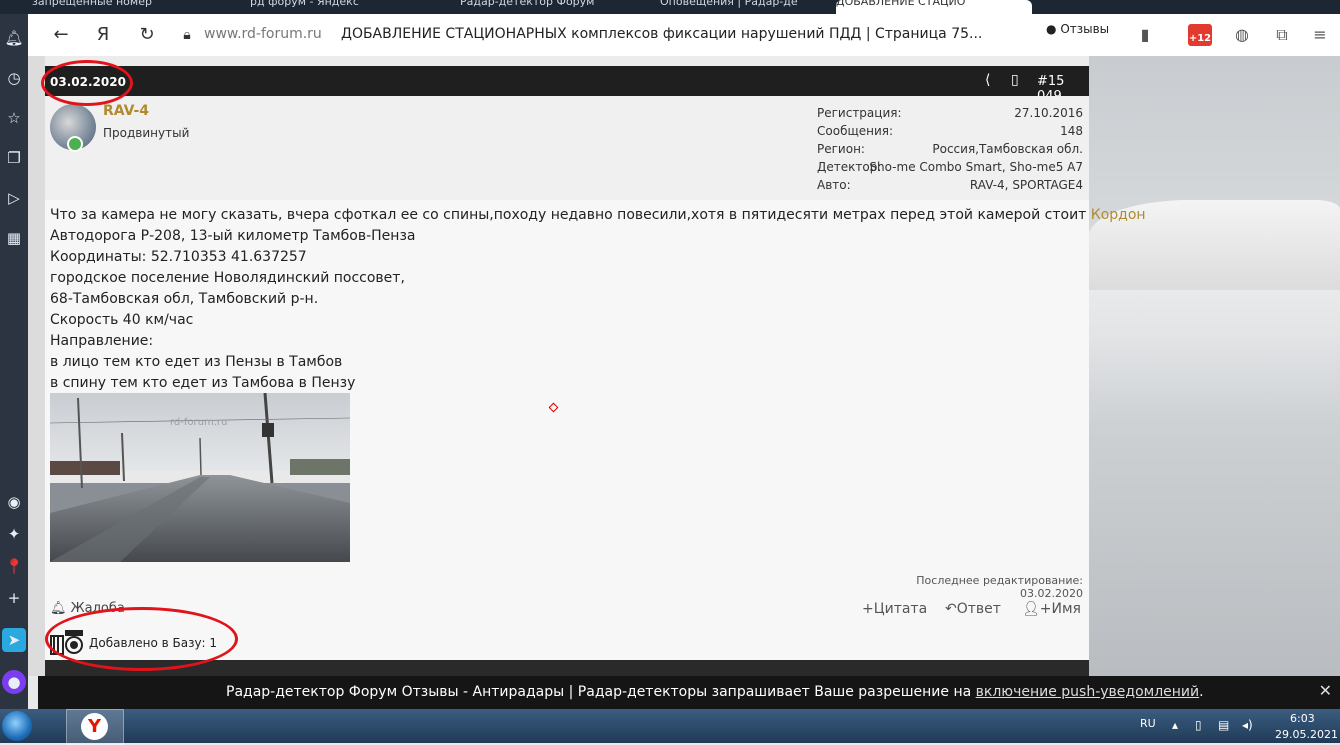  What do you see at coordinates (1088, 692) in the screenshot?
I see `enable-push-link: включение push-уведомлений` at bounding box center [1088, 692].